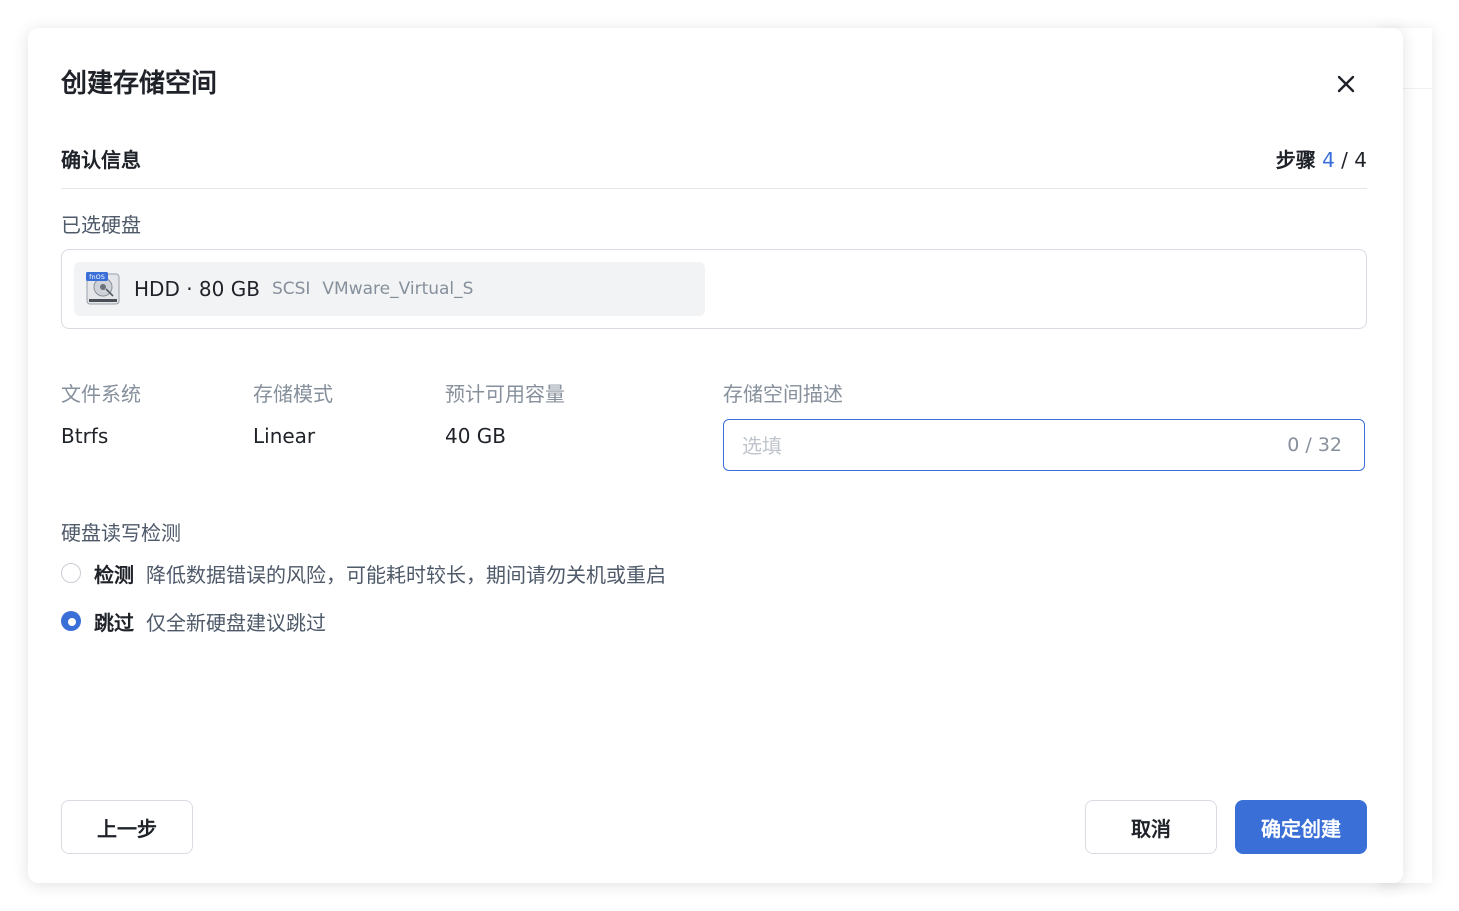 The height and width of the screenshot is (911, 1459). I want to click on step-total: 4, so click(1360, 160).